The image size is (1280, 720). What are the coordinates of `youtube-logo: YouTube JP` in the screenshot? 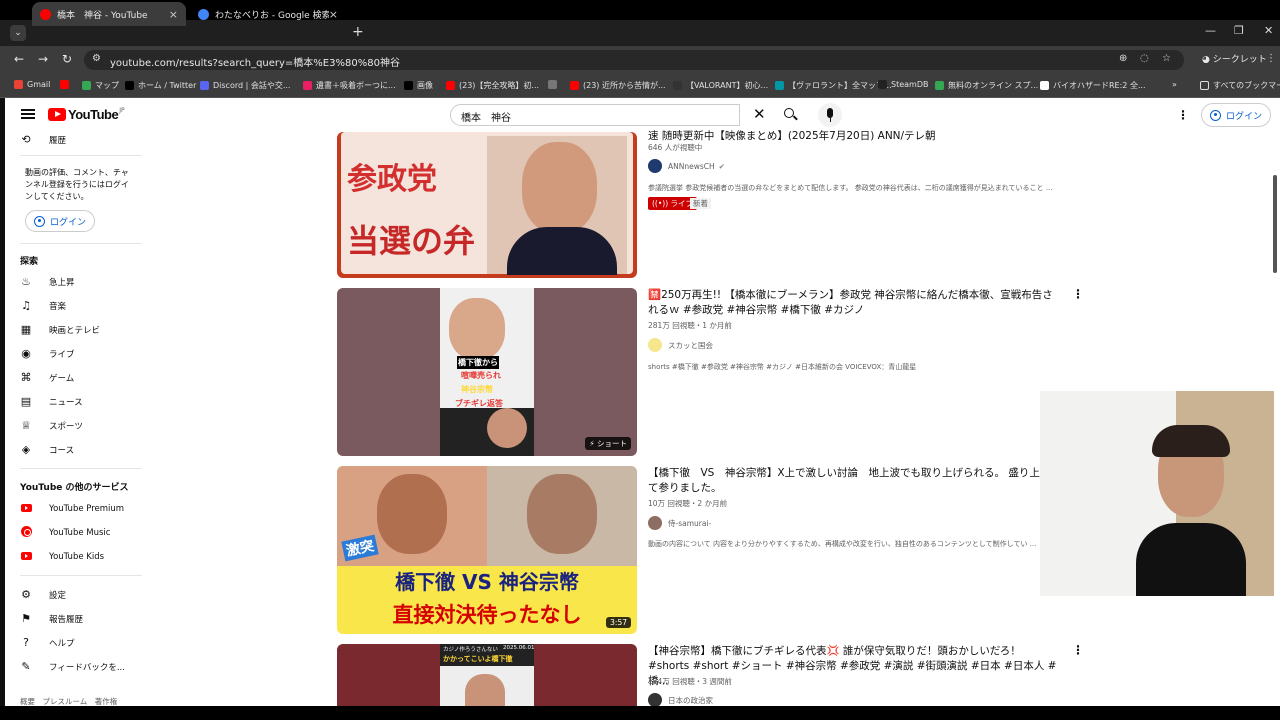 It's located at (86, 114).